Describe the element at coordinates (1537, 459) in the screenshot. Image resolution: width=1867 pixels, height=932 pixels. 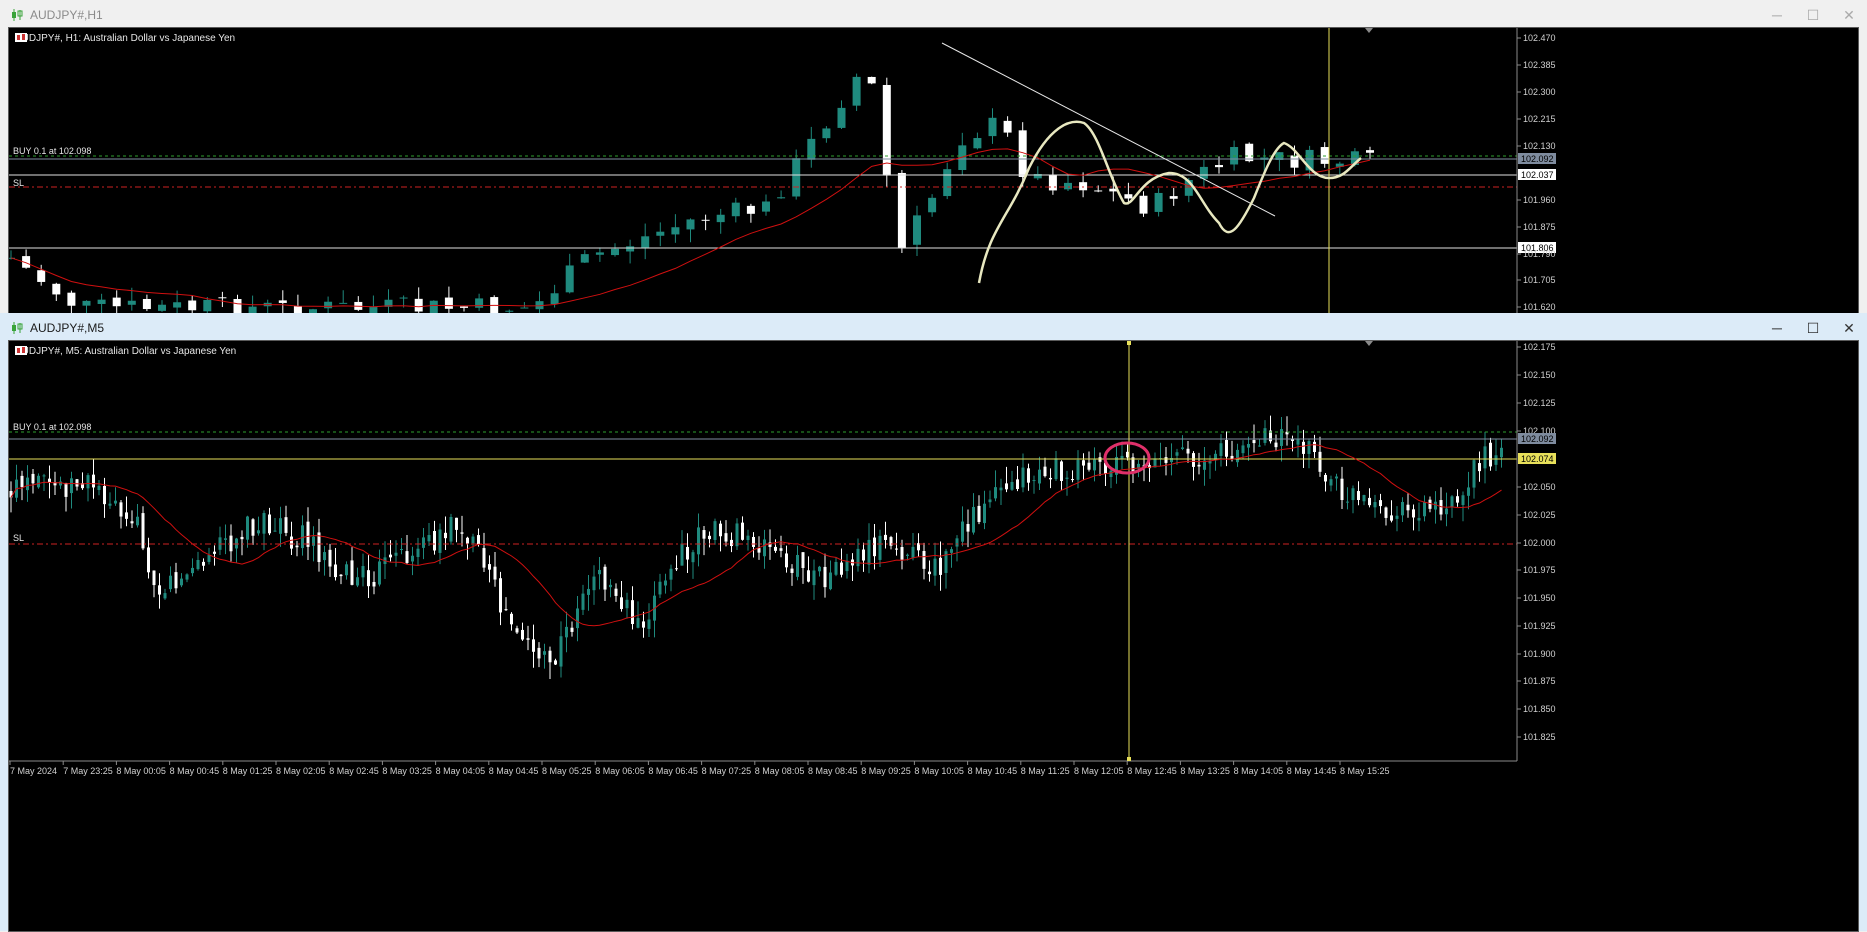
I see `price-box-label: 102.074` at that location.